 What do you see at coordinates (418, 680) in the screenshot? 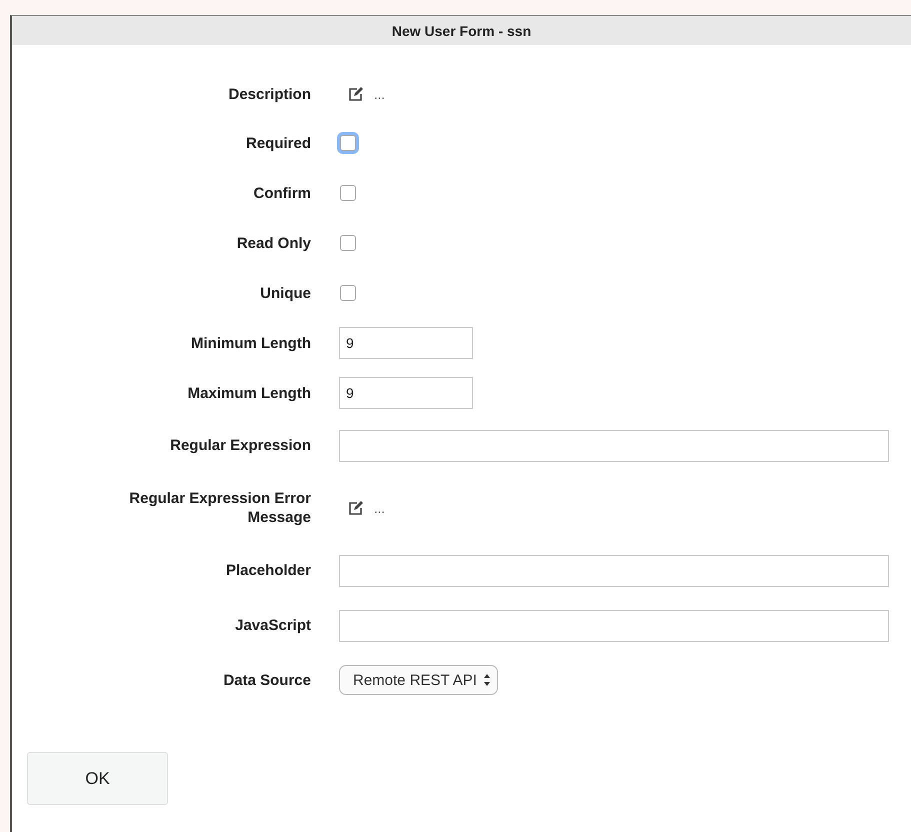
I see `select-dropdown: Remote REST API` at bounding box center [418, 680].